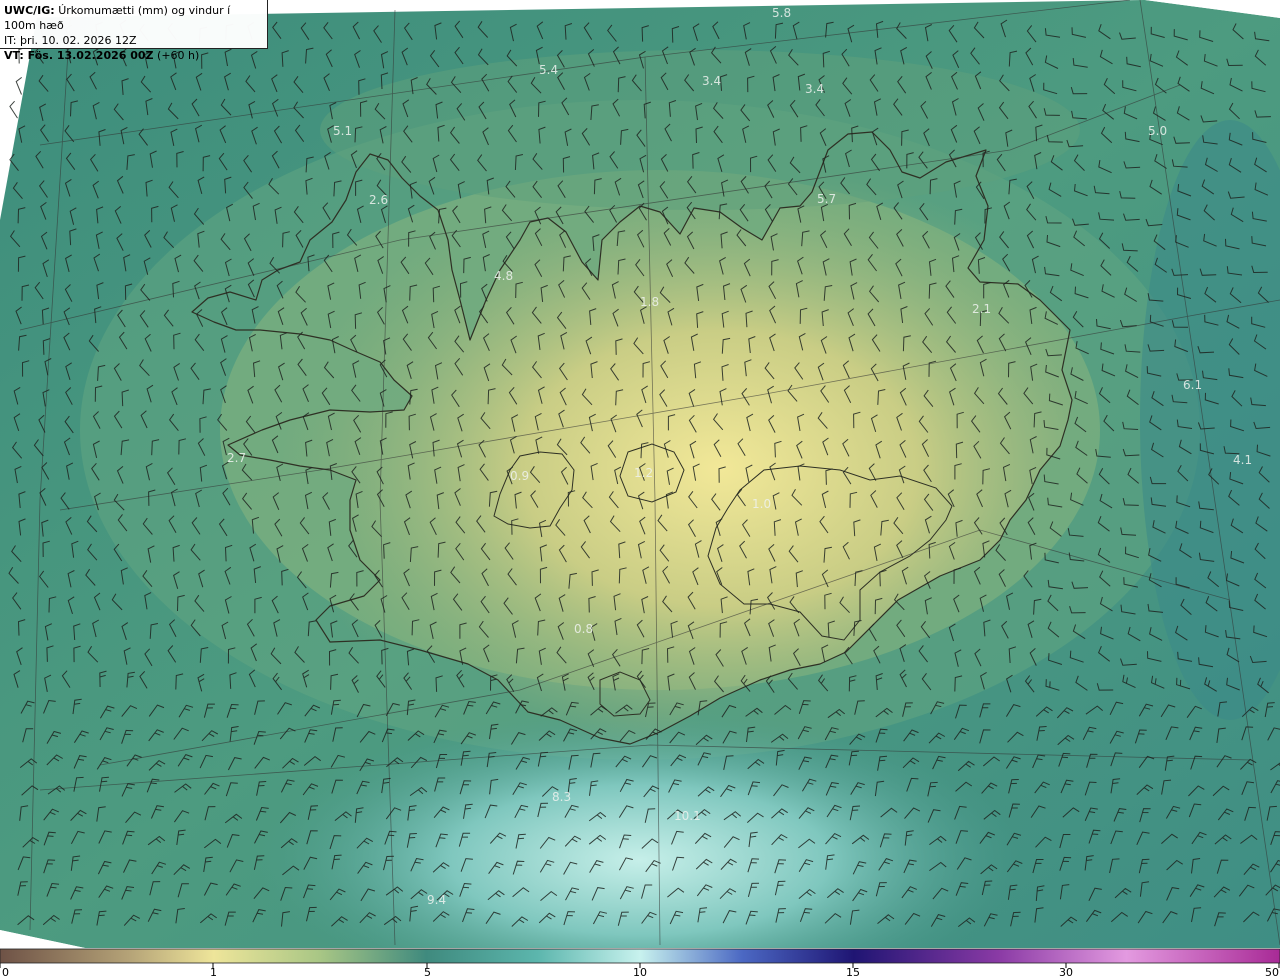  Describe the element at coordinates (583, 629) in the screenshot. I see `value-label-south-inland: 0.8` at that location.